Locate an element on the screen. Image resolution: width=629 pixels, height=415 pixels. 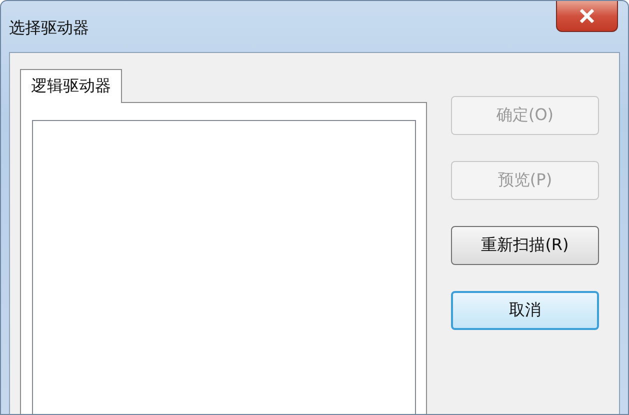
window-title: 选择驱动器 is located at coordinates (49, 28).